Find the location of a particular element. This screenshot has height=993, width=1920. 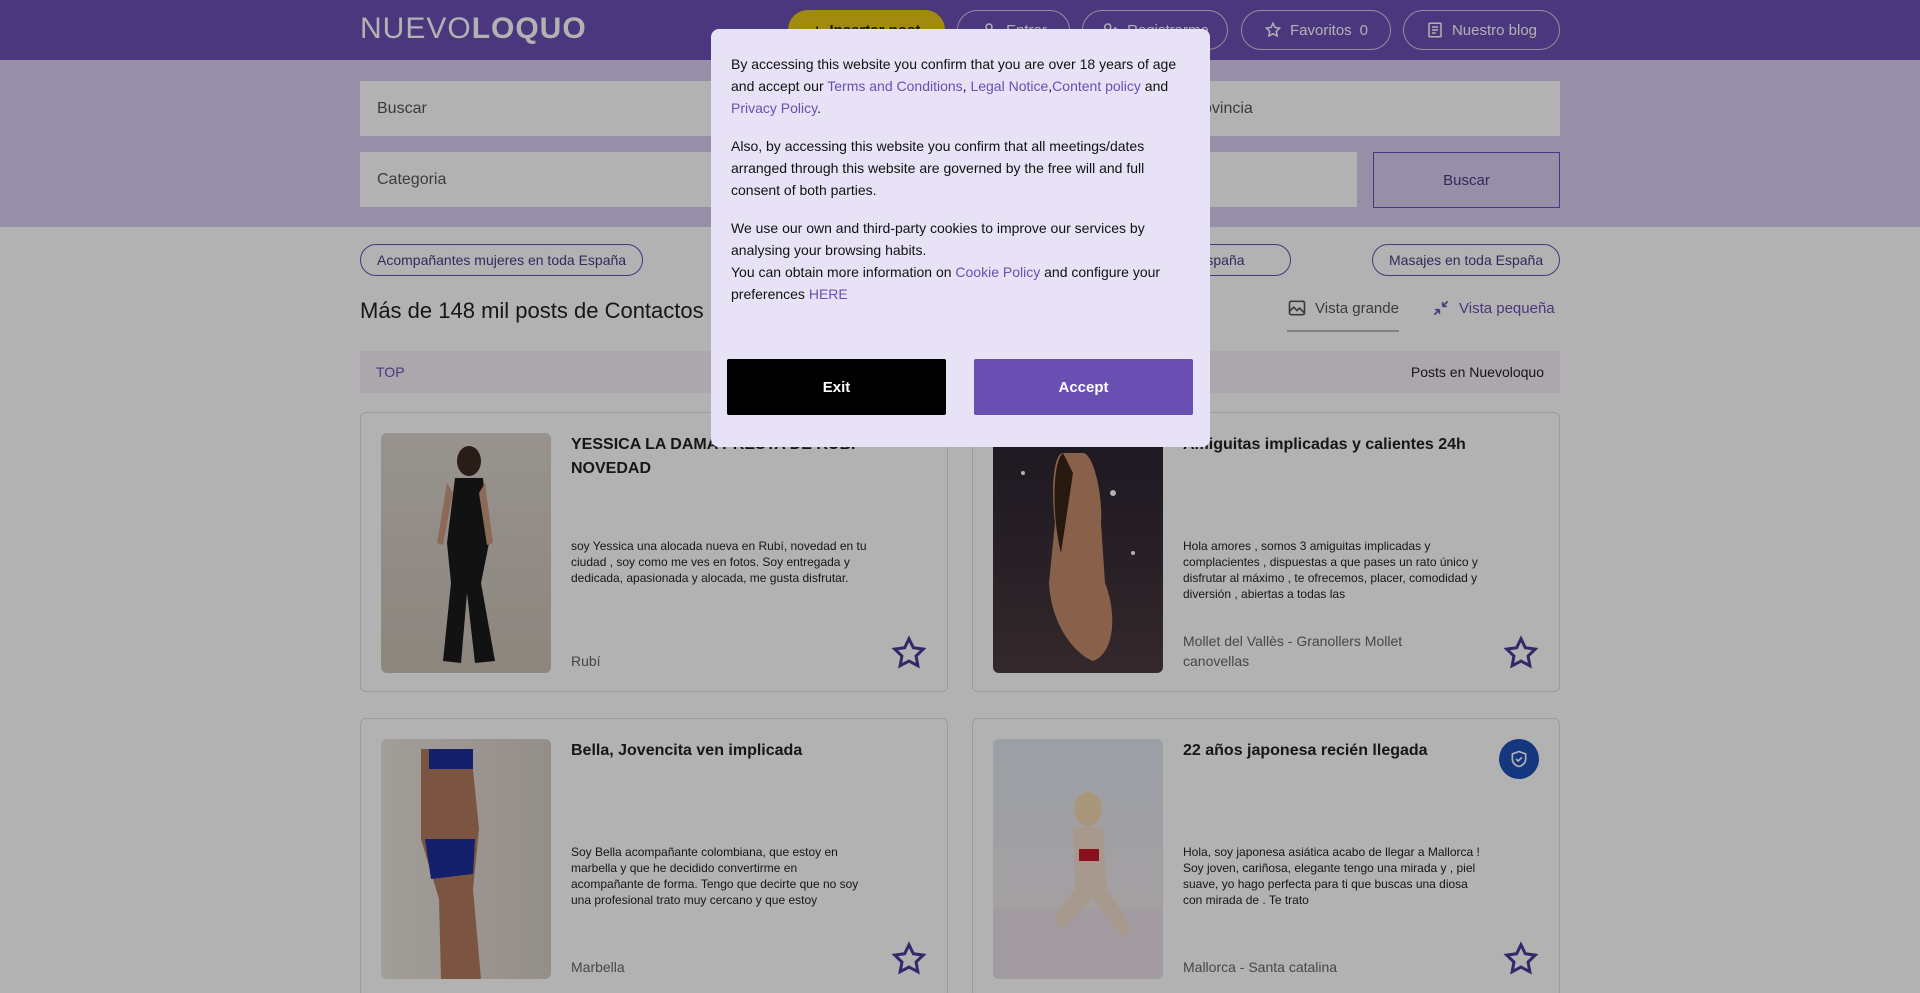

cookie-policy-link: Cookie Policy is located at coordinates (997, 272).